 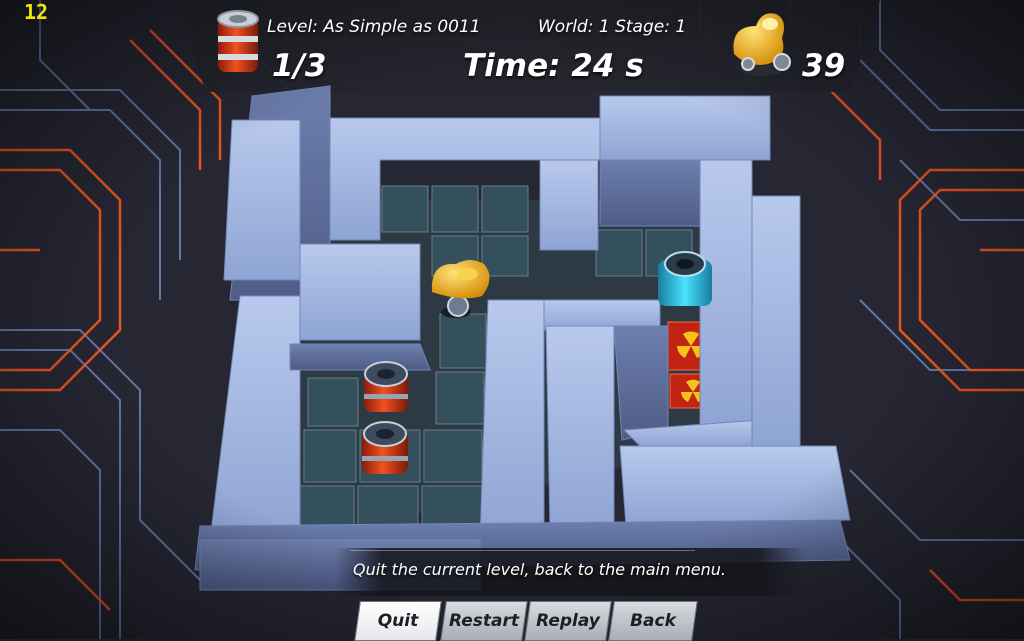 I want to click on back-button: Back, so click(x=653, y=621).